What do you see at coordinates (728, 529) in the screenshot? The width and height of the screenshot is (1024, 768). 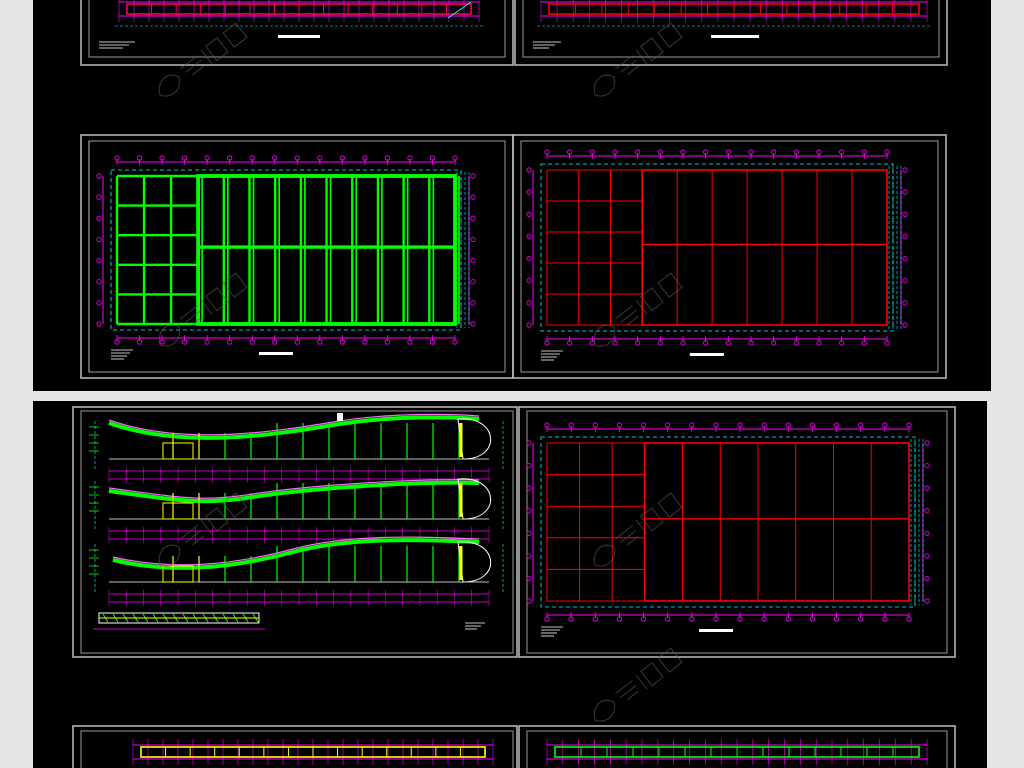 I see `sheet-6-drawing` at bounding box center [728, 529].